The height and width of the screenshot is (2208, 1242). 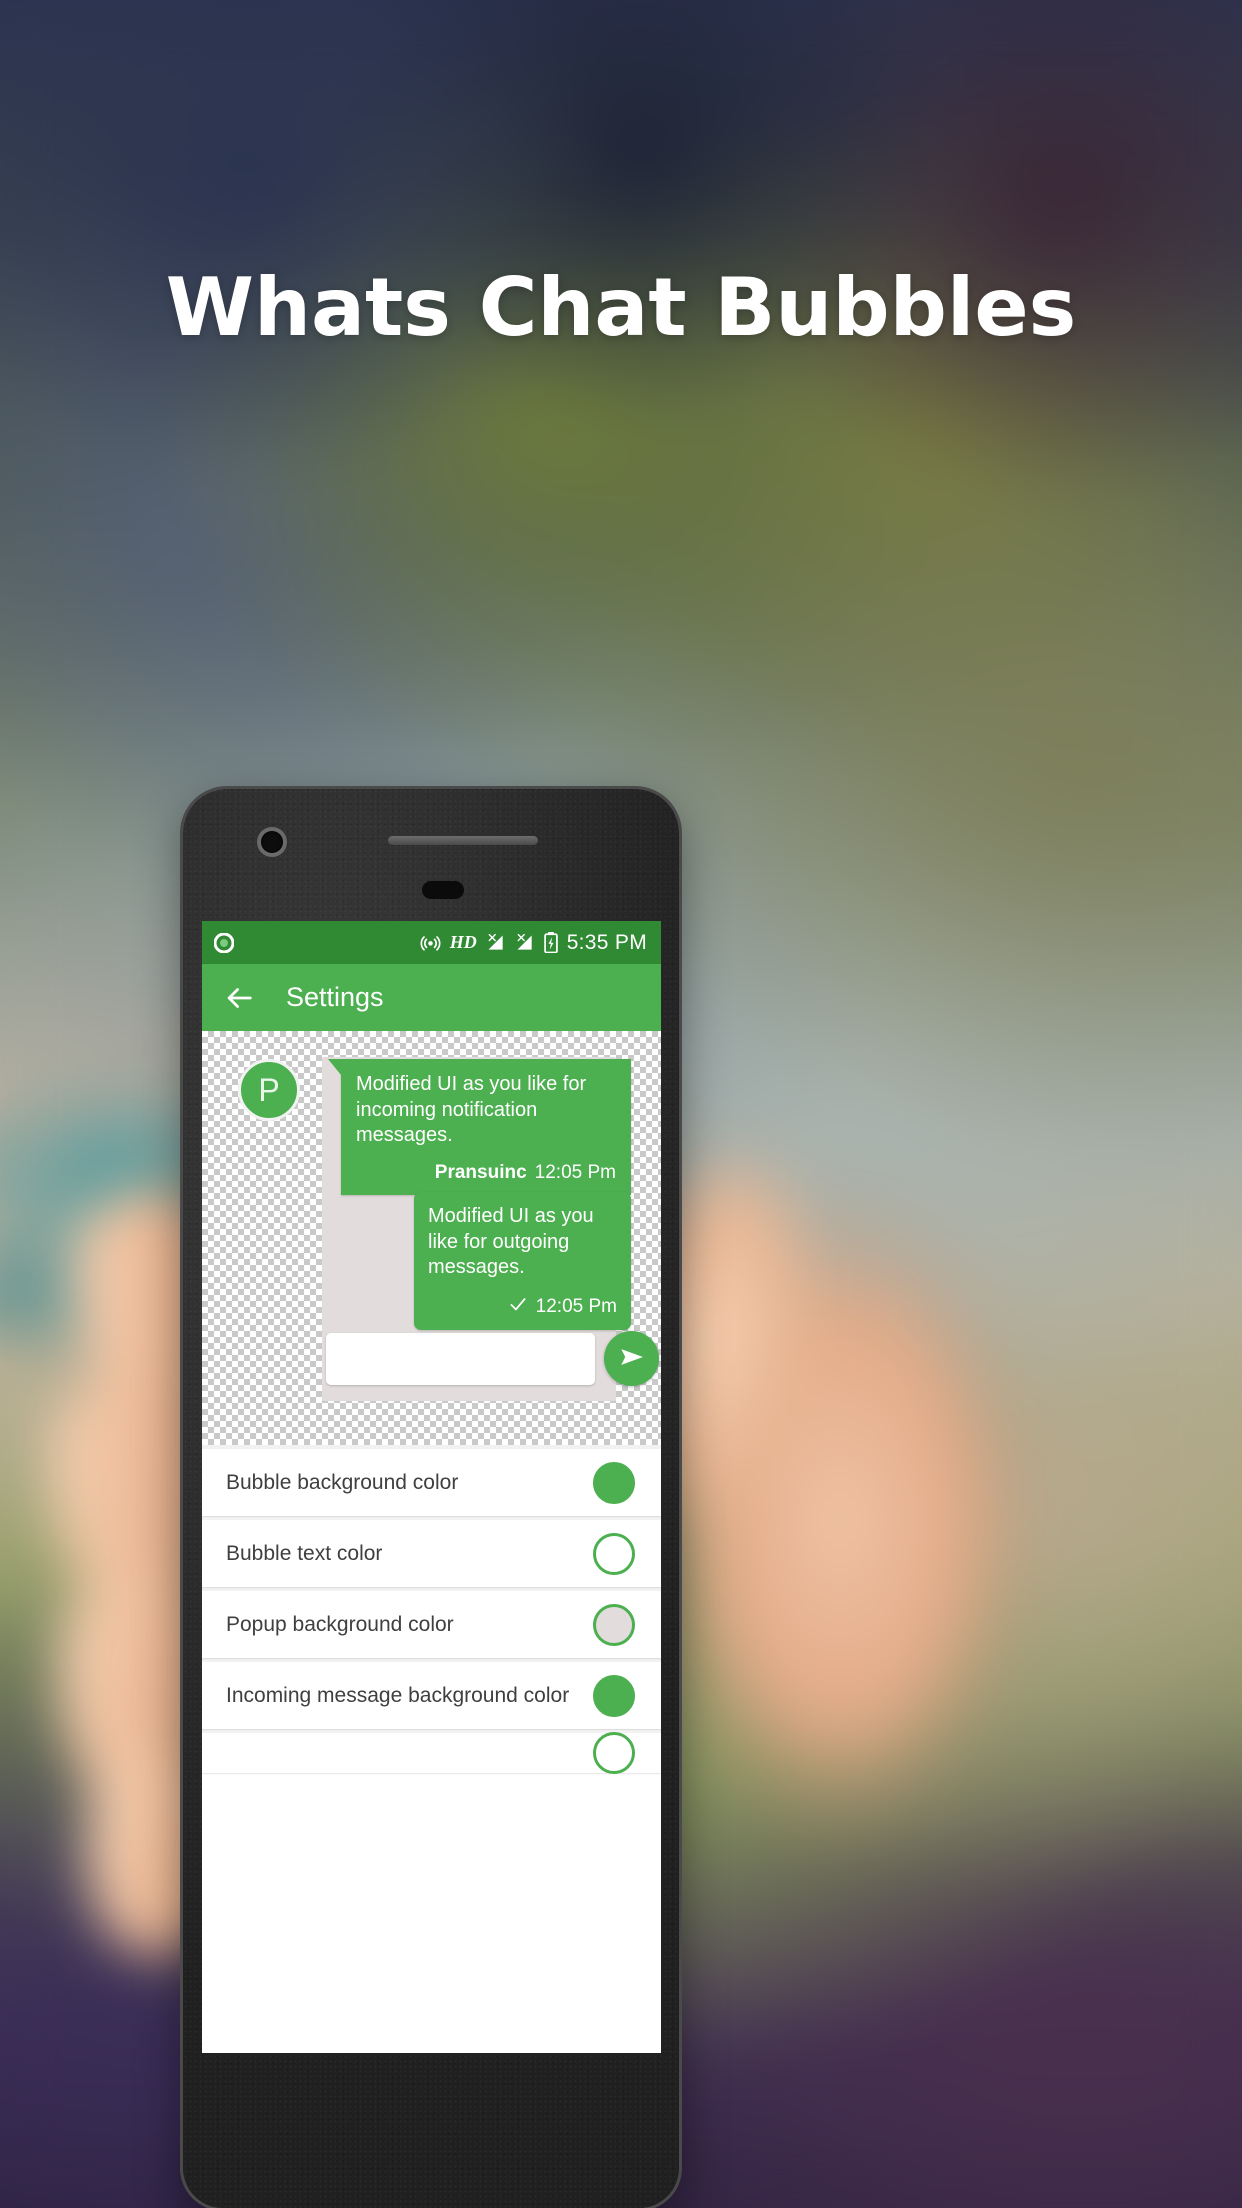 I want to click on record-icon, so click(x=224, y=942).